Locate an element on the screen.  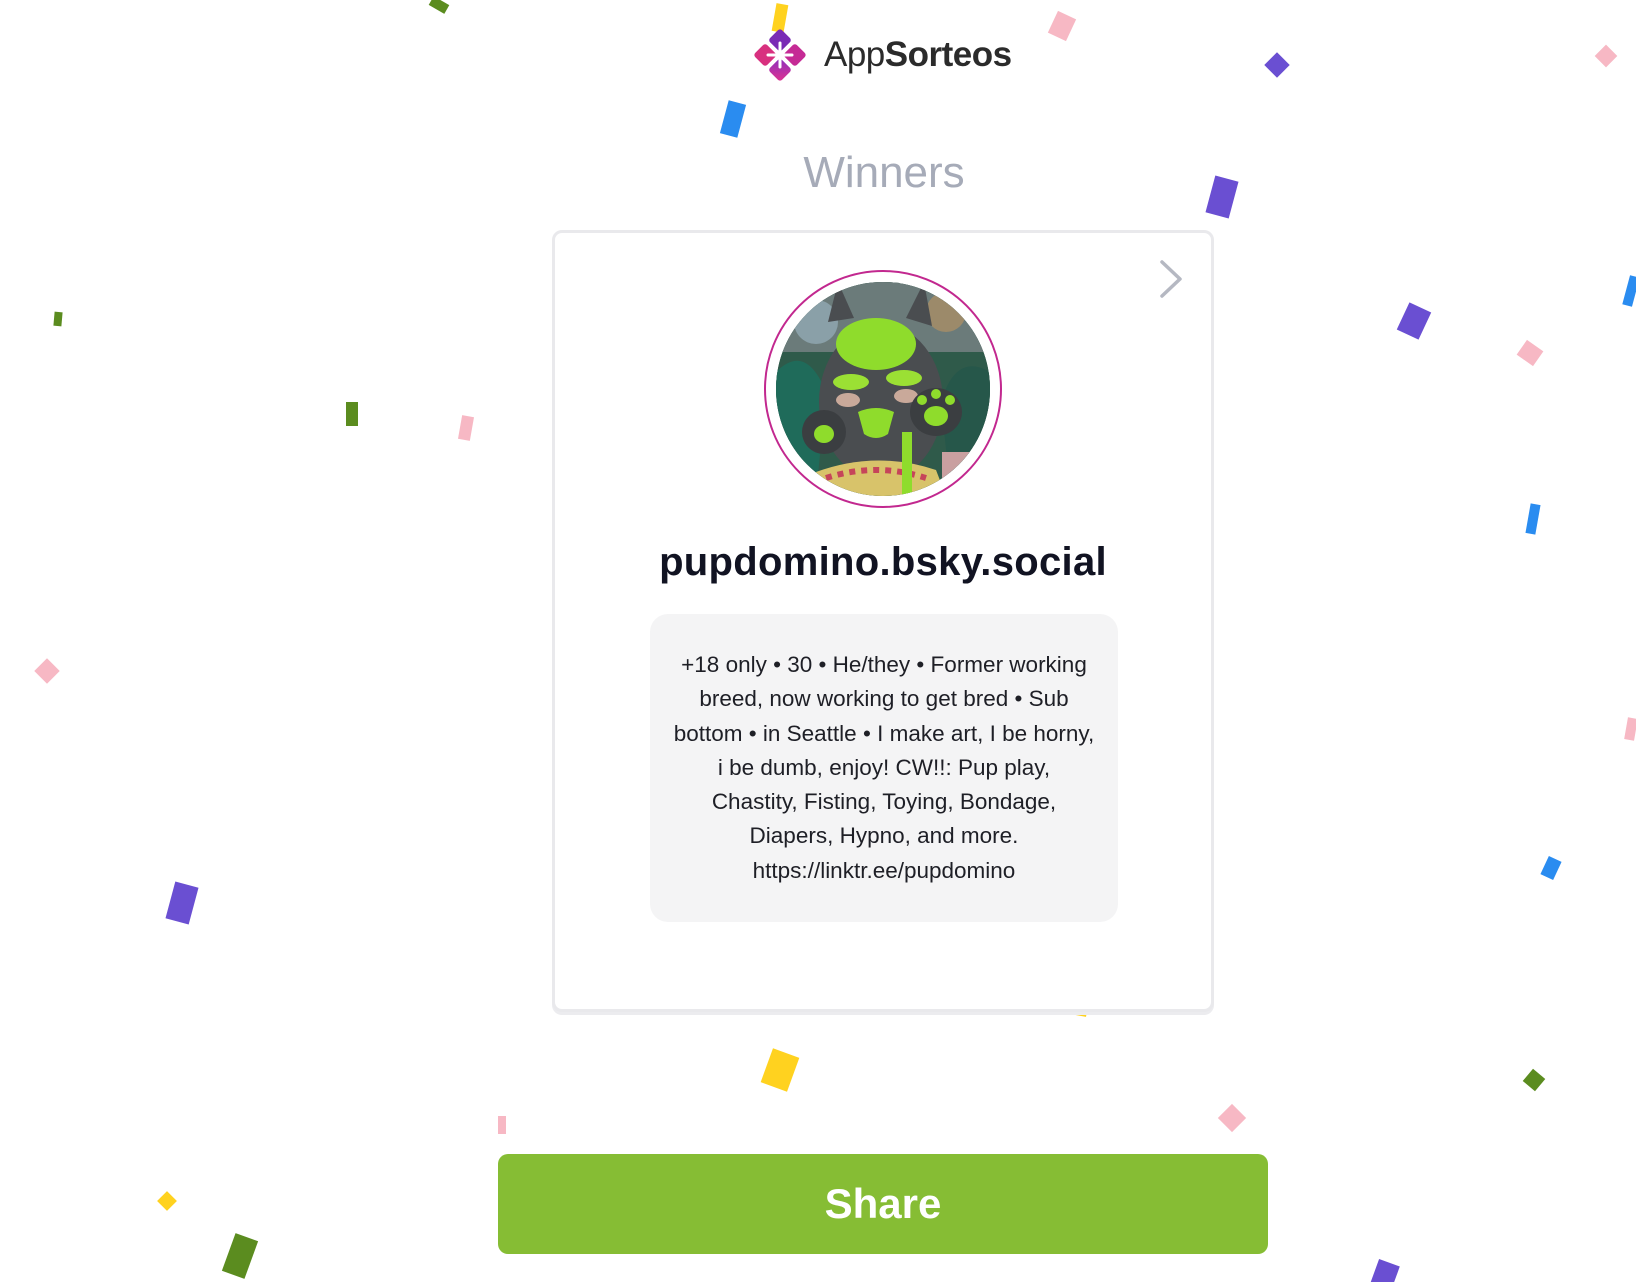
winner-handle: pupdomino.bsky.social is located at coordinates (883, 562).